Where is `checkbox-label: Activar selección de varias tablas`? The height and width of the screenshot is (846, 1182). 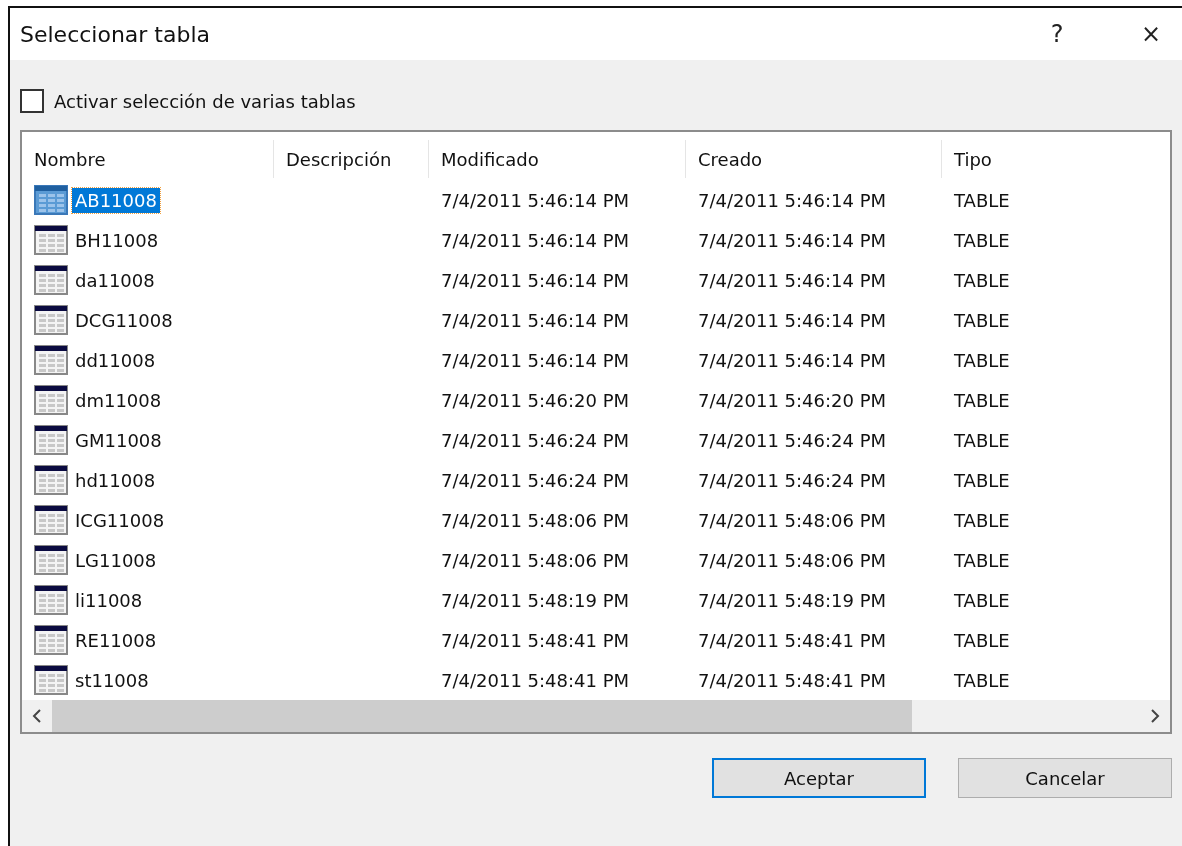
checkbox-label: Activar selección de varias tablas is located at coordinates (205, 101).